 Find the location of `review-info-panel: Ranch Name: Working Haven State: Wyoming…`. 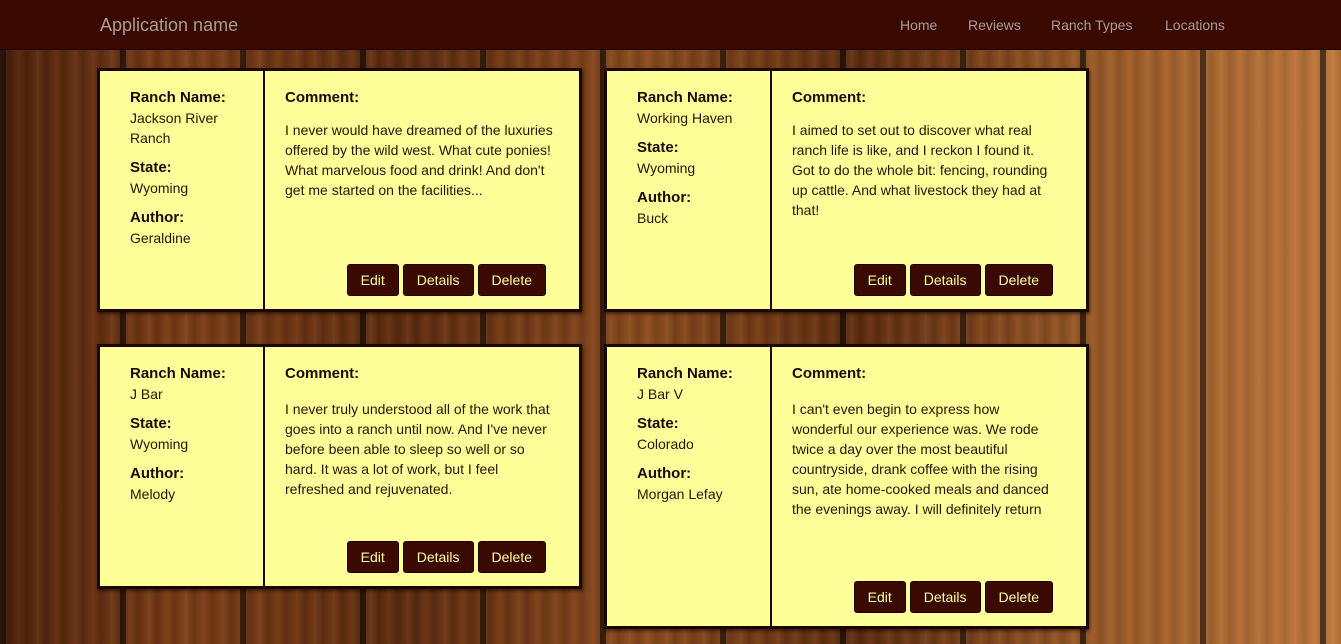

review-info-panel: Ranch Name: Working Haven State: Wyoming… is located at coordinates (689, 190).